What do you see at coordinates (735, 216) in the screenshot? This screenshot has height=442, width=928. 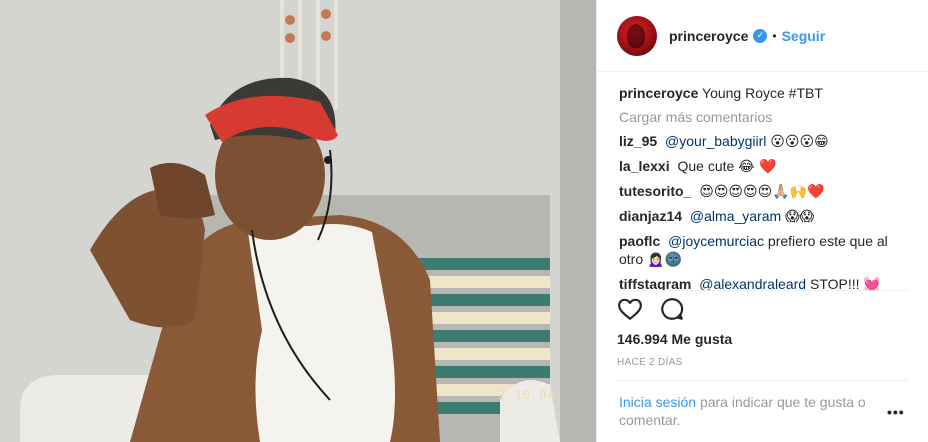 I see `comment-mention: @alma_yaram` at bounding box center [735, 216].